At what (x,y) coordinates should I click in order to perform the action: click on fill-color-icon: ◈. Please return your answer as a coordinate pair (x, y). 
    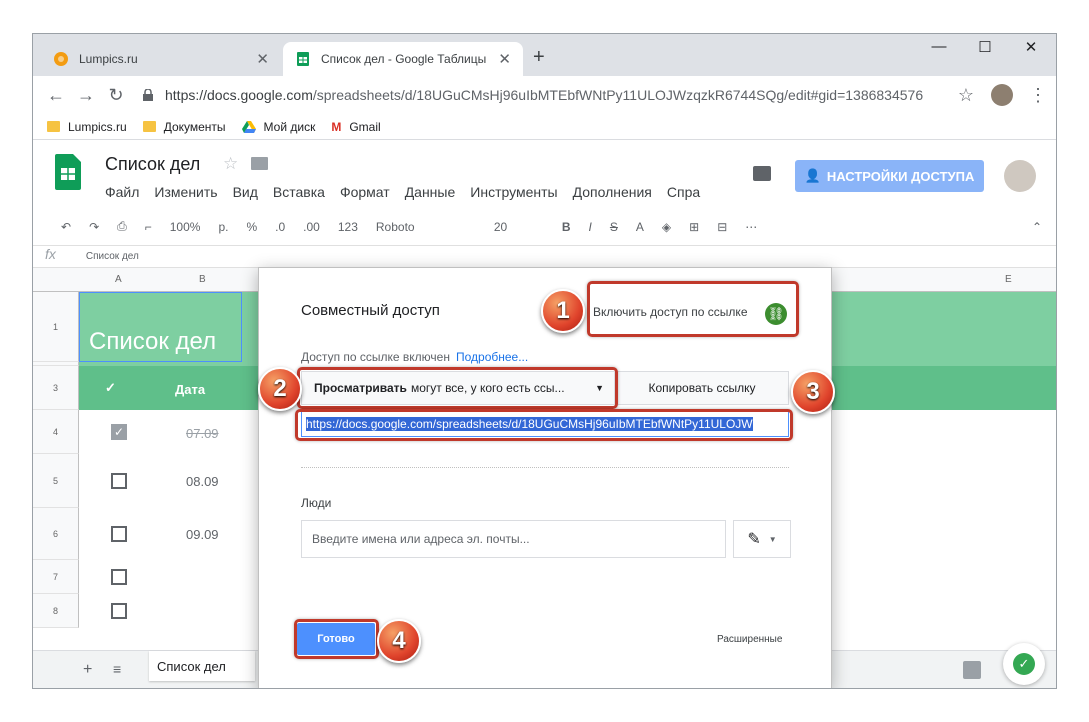
    Looking at the image, I should click on (666, 227).